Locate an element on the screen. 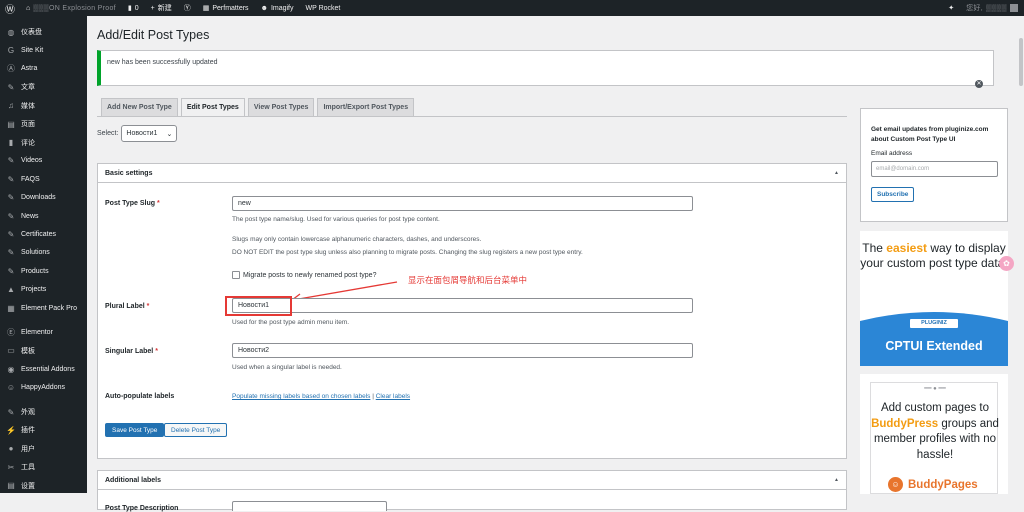 The width and height of the screenshot is (1024, 512). clear-labels-link: Clear labels is located at coordinates (393, 396).